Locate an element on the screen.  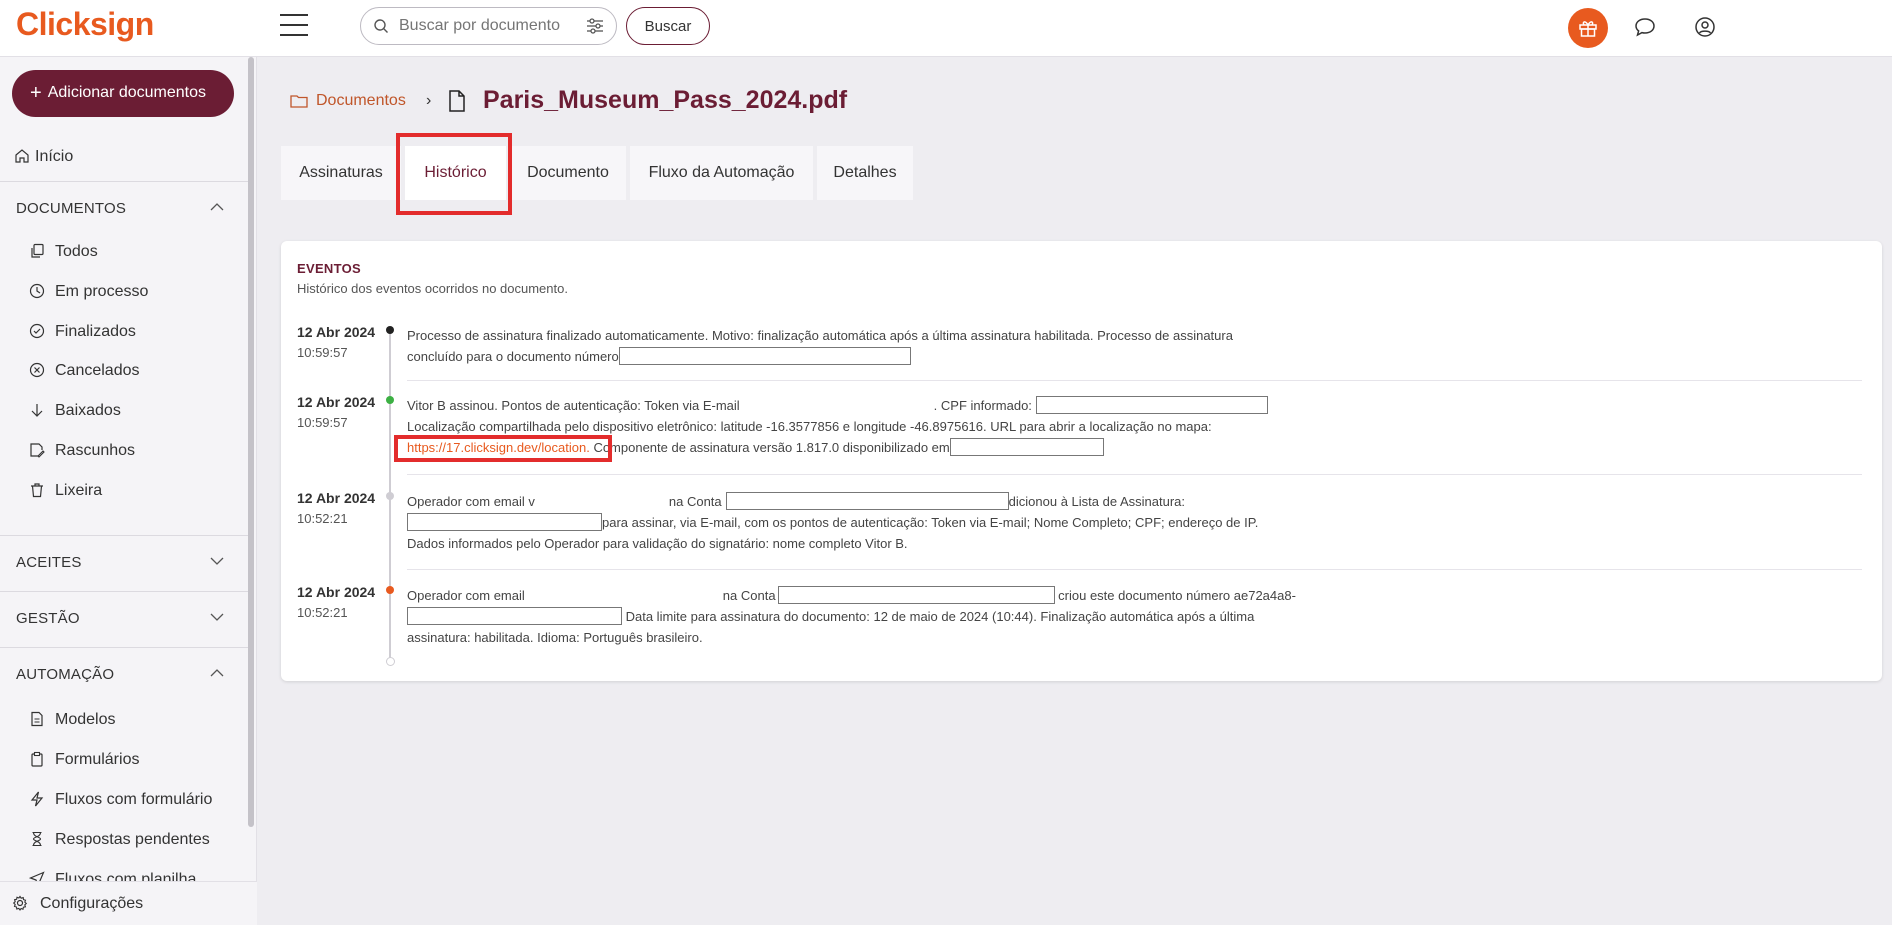
search-input is located at coordinates (489, 26).